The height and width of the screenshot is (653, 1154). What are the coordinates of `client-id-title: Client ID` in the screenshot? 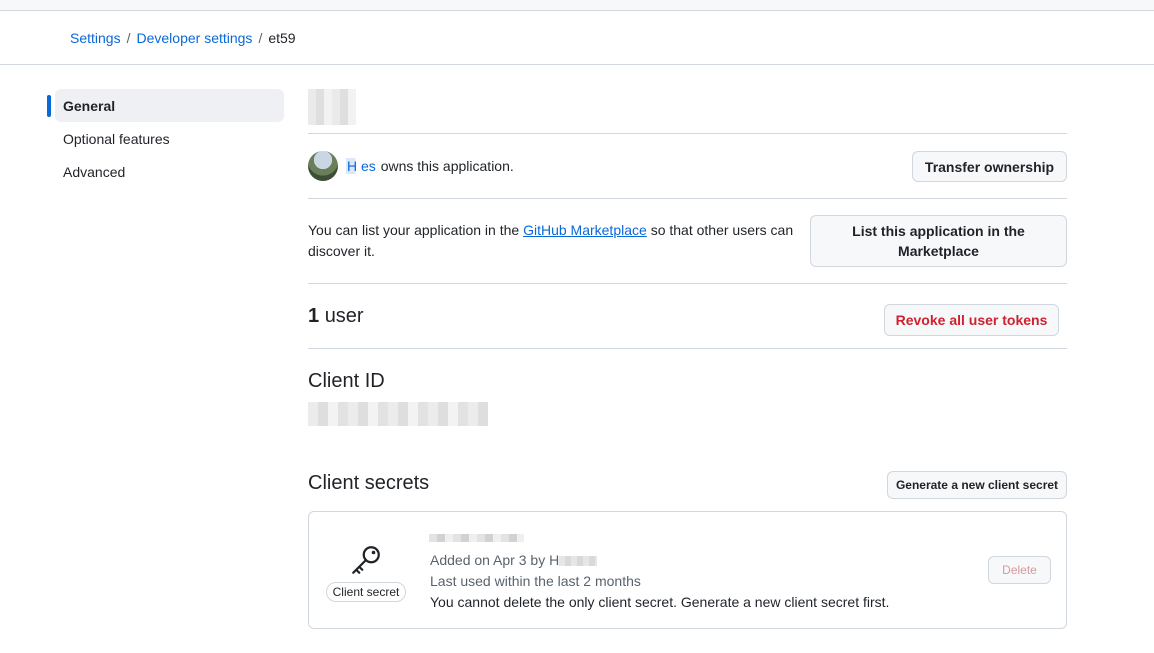 It's located at (346, 381).